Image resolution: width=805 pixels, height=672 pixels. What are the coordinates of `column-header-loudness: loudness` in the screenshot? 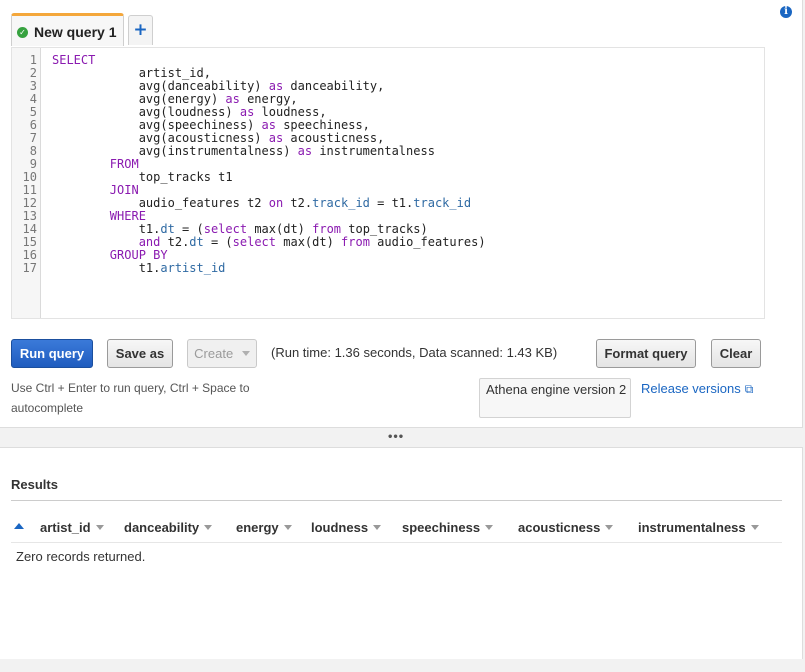 It's located at (346, 527).